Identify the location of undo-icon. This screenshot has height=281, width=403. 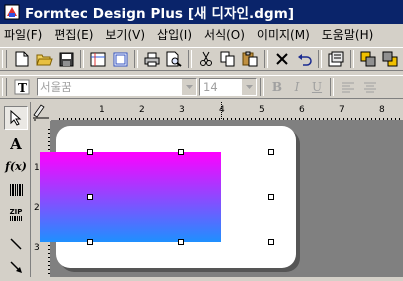
(304, 59).